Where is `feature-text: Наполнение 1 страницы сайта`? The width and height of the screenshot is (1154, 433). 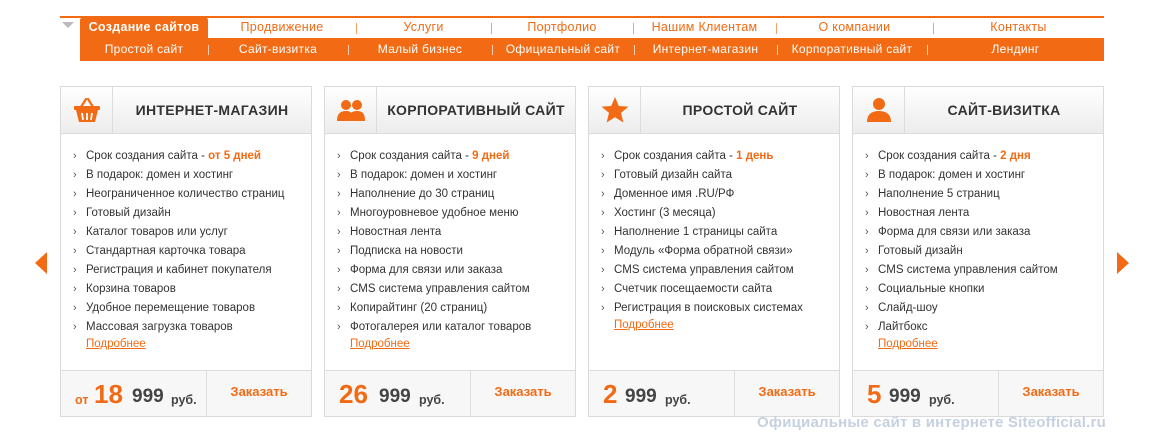
feature-text: Наполнение 1 страницы сайта is located at coordinates (696, 232).